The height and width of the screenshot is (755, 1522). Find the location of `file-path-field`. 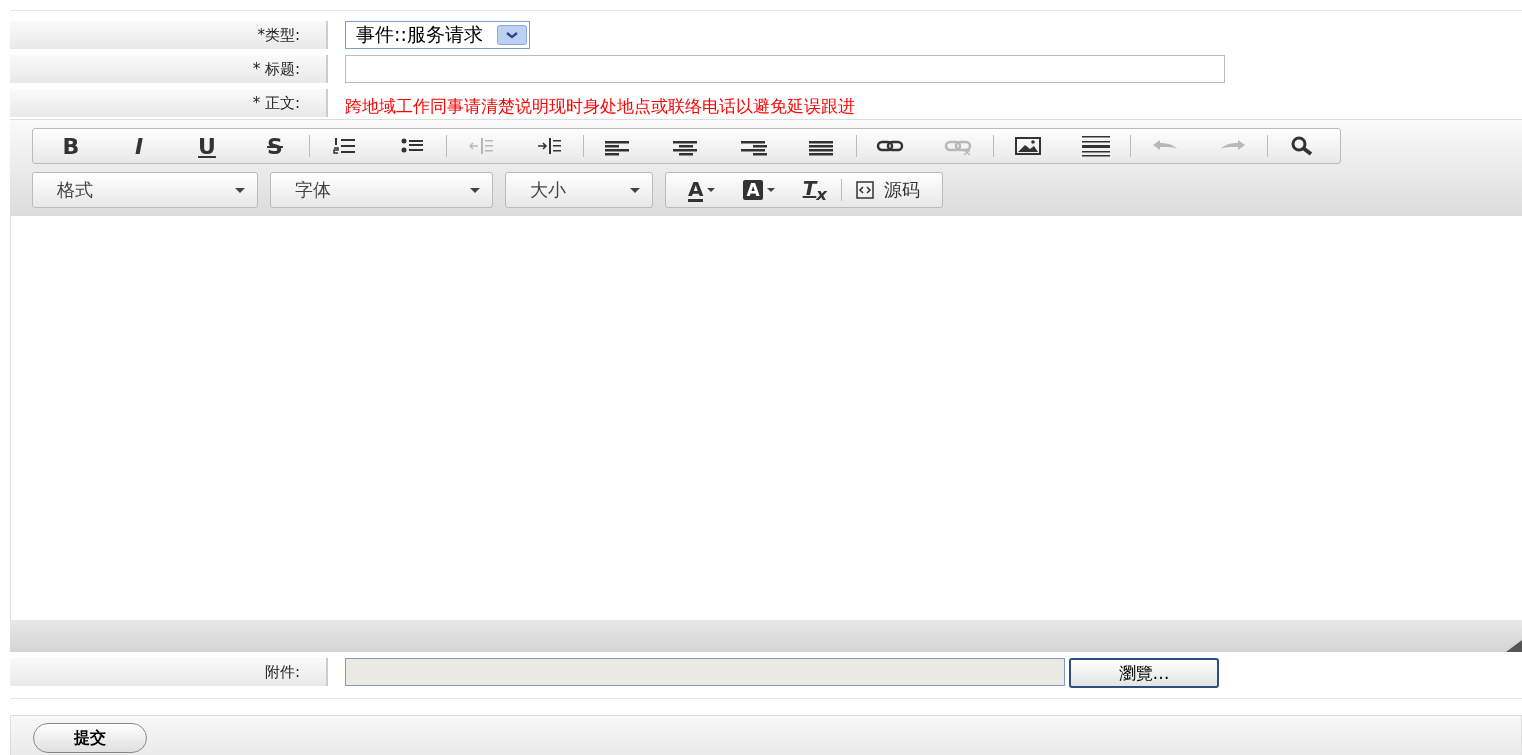

file-path-field is located at coordinates (705, 672).